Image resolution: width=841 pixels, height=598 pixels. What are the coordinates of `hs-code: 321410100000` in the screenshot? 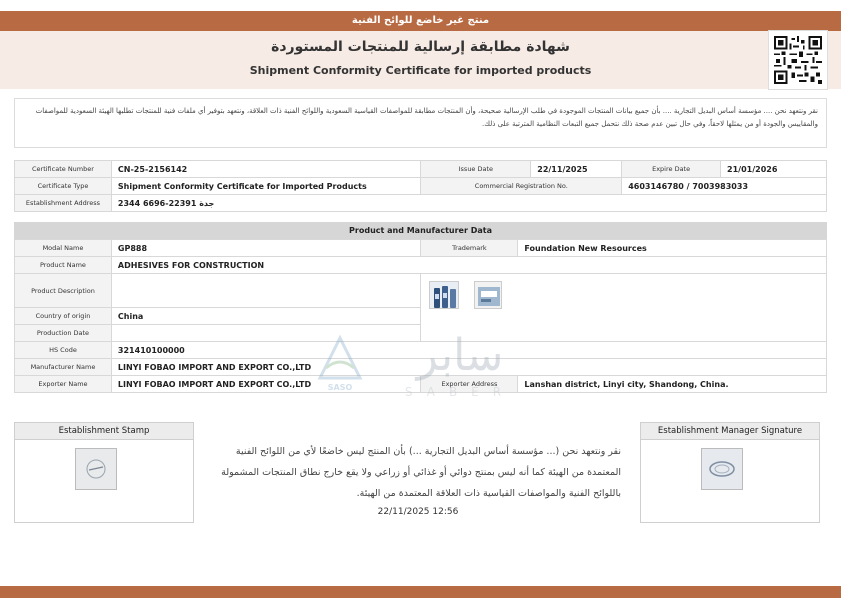 It's located at (469, 350).